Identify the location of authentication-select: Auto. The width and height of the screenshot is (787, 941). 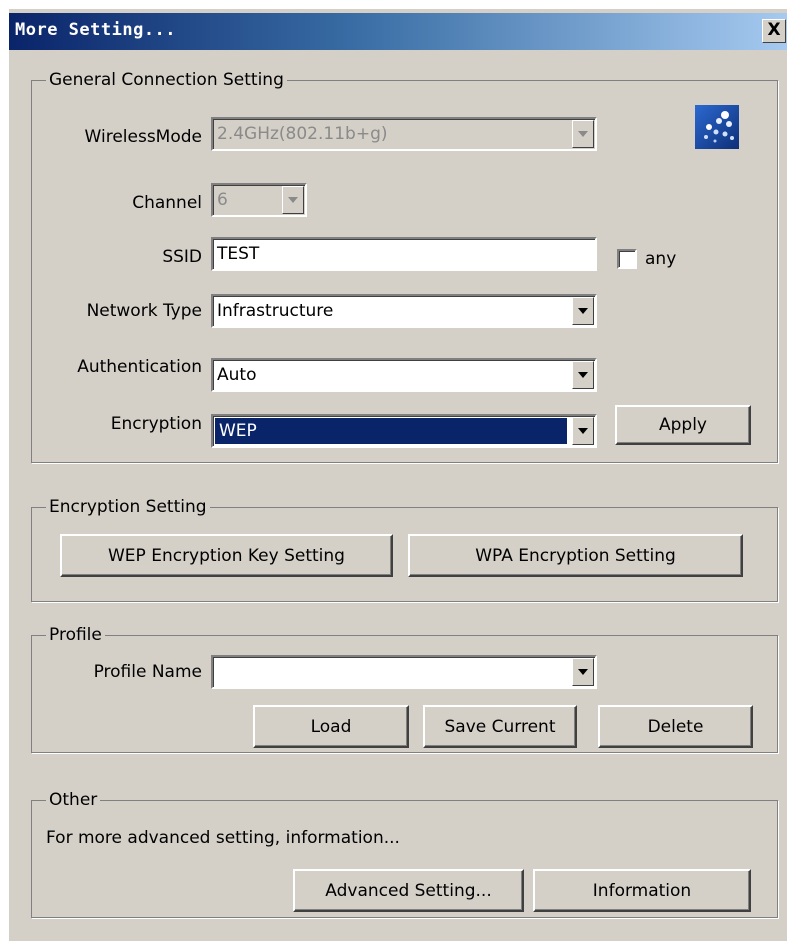
(404, 375).